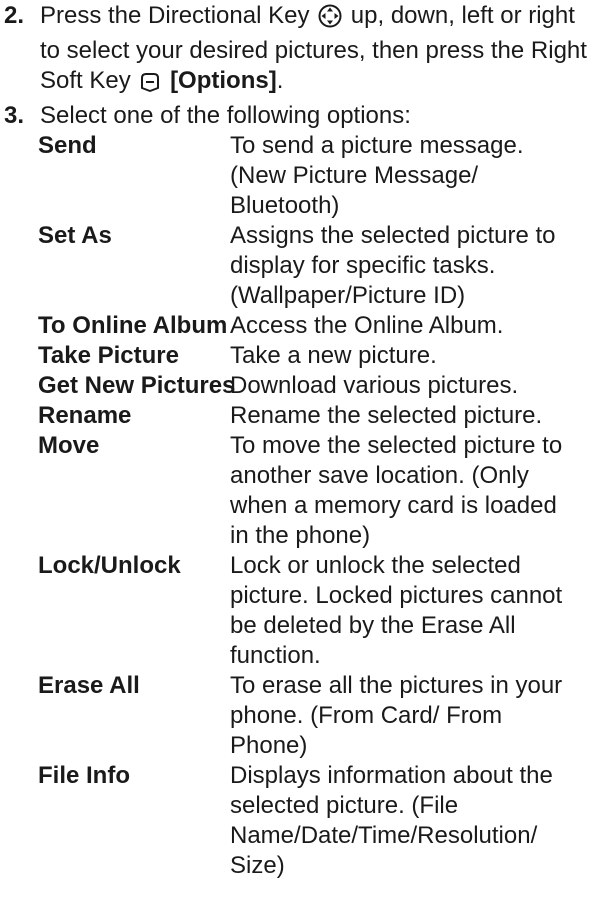 This screenshot has height=909, width=592. I want to click on option-label: Get New Pictures, so click(137, 385).